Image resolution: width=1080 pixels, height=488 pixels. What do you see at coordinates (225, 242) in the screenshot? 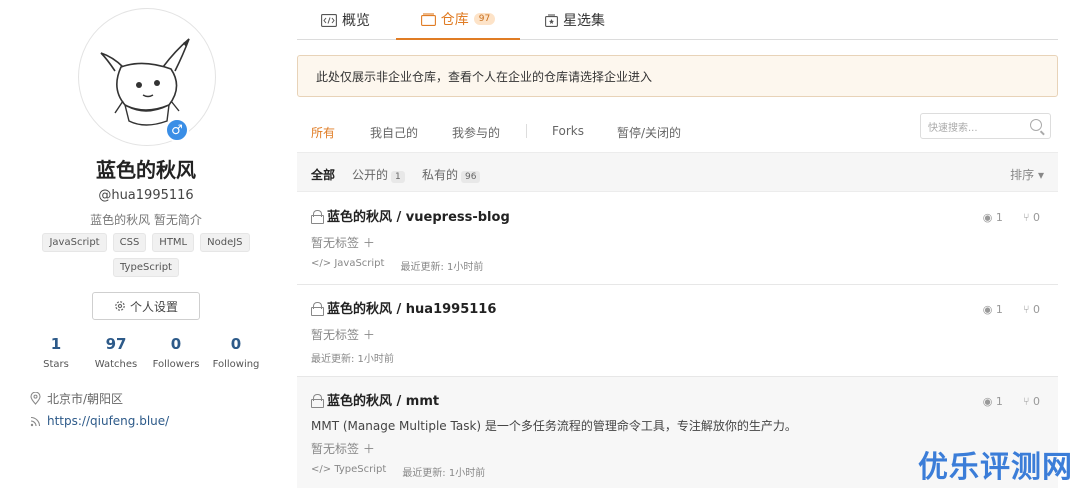
I see `skill-tag: NodeJS` at bounding box center [225, 242].